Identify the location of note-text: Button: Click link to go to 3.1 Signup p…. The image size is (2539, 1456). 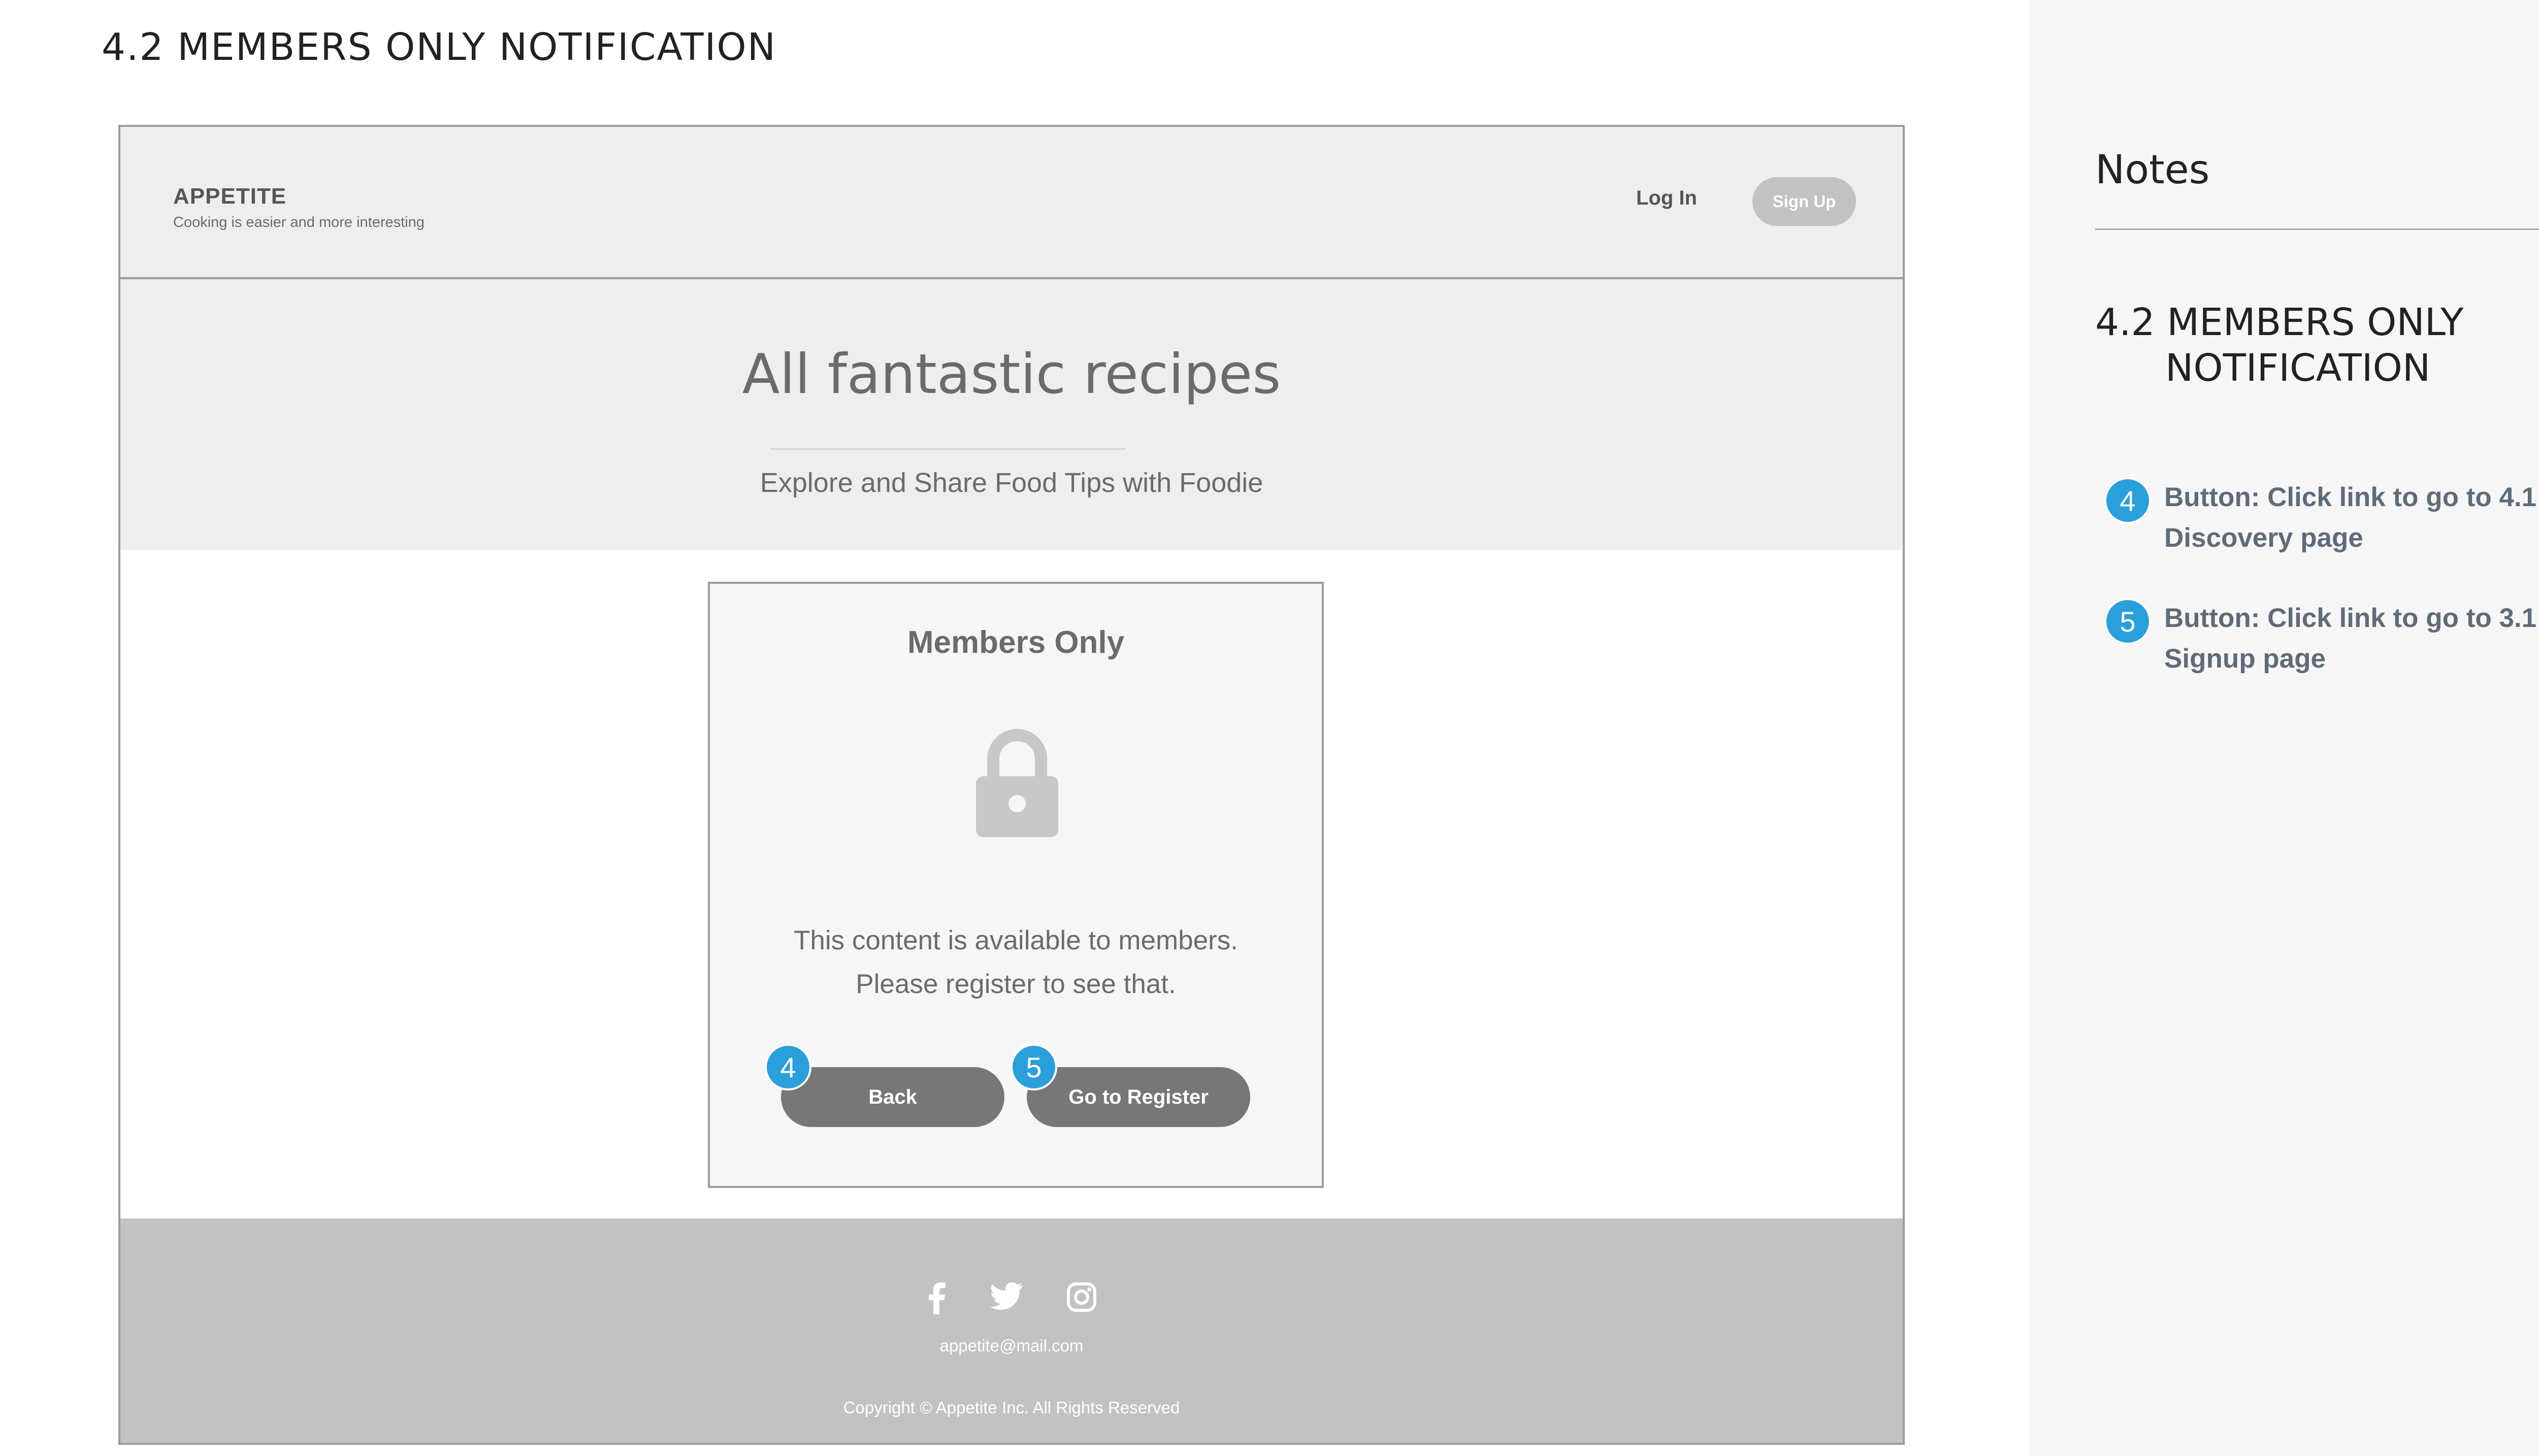
(2350, 638).